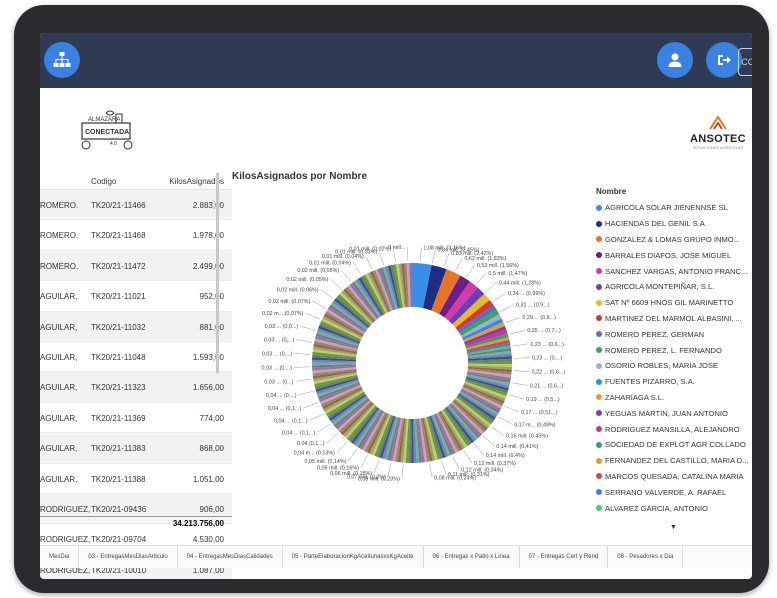  What do you see at coordinates (343, 257) in the screenshot?
I see `data-label: 0,01 mill. (0,04%)` at bounding box center [343, 257].